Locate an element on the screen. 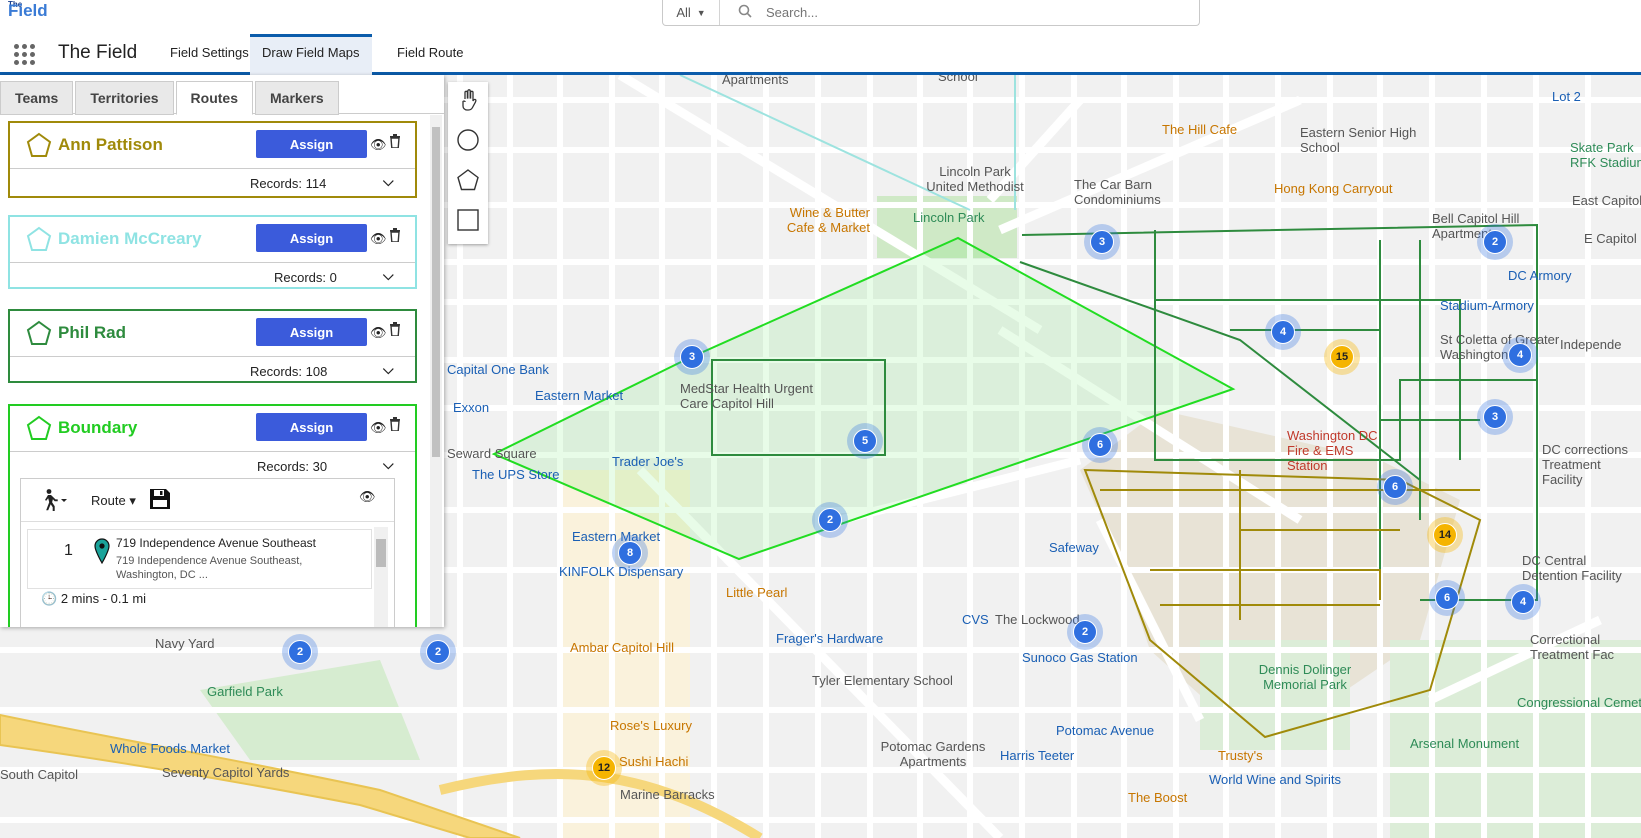 Image resolution: width=1641 pixels, height=838 pixels. records-count: Records: 108 is located at coordinates (289, 371).